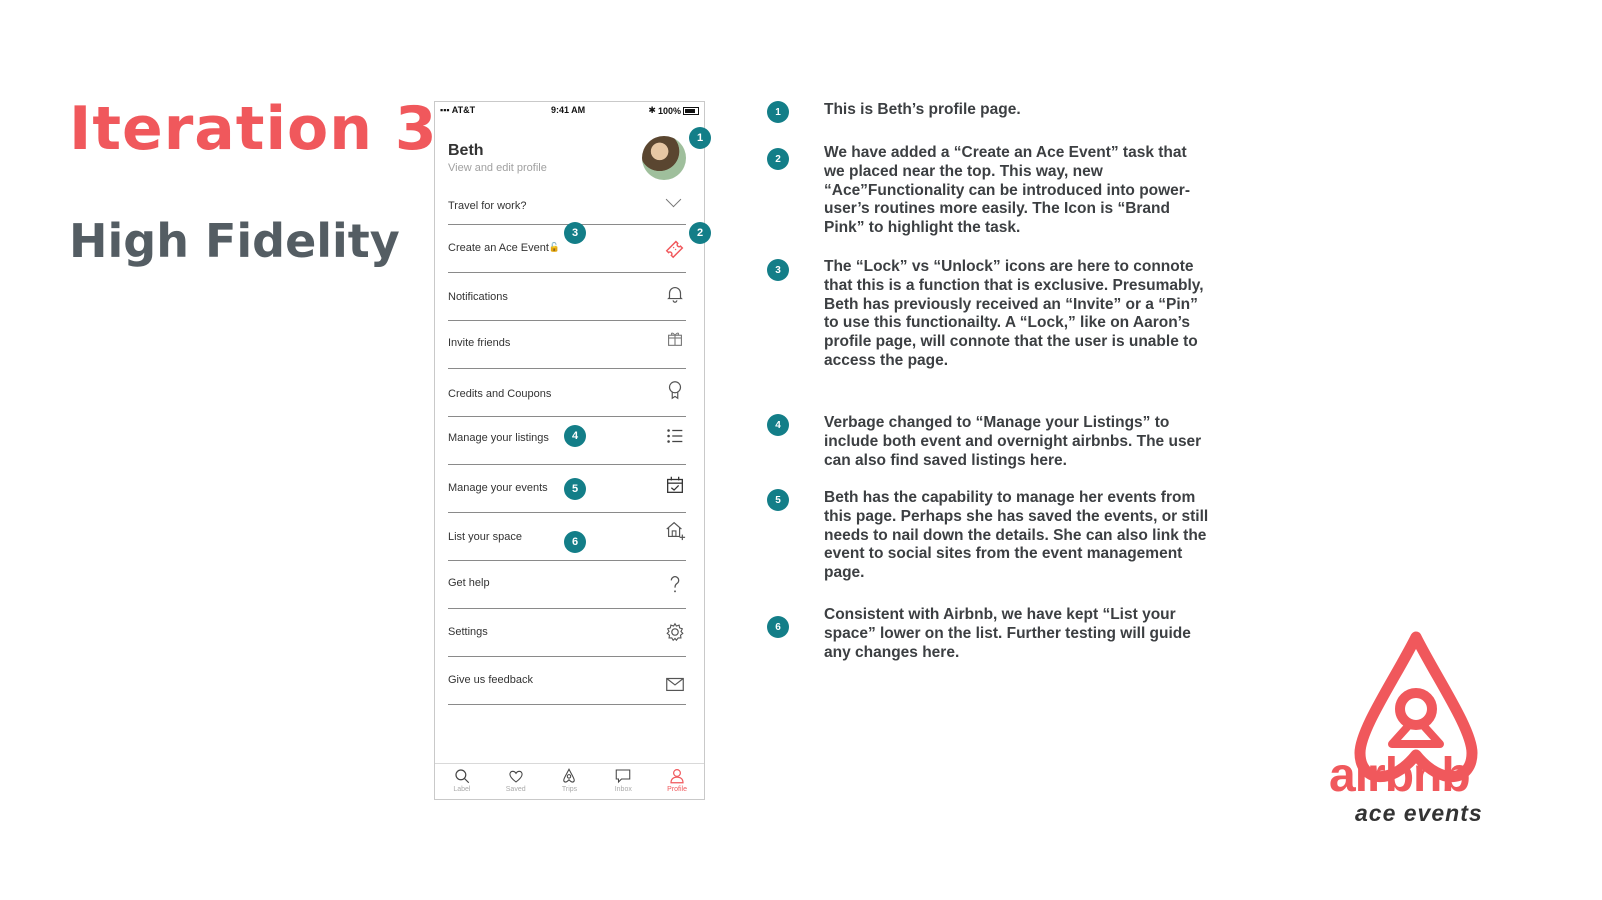 The height and width of the screenshot is (900, 1602). What do you see at coordinates (778, 159) in the screenshot?
I see `note-badge-2: 2` at bounding box center [778, 159].